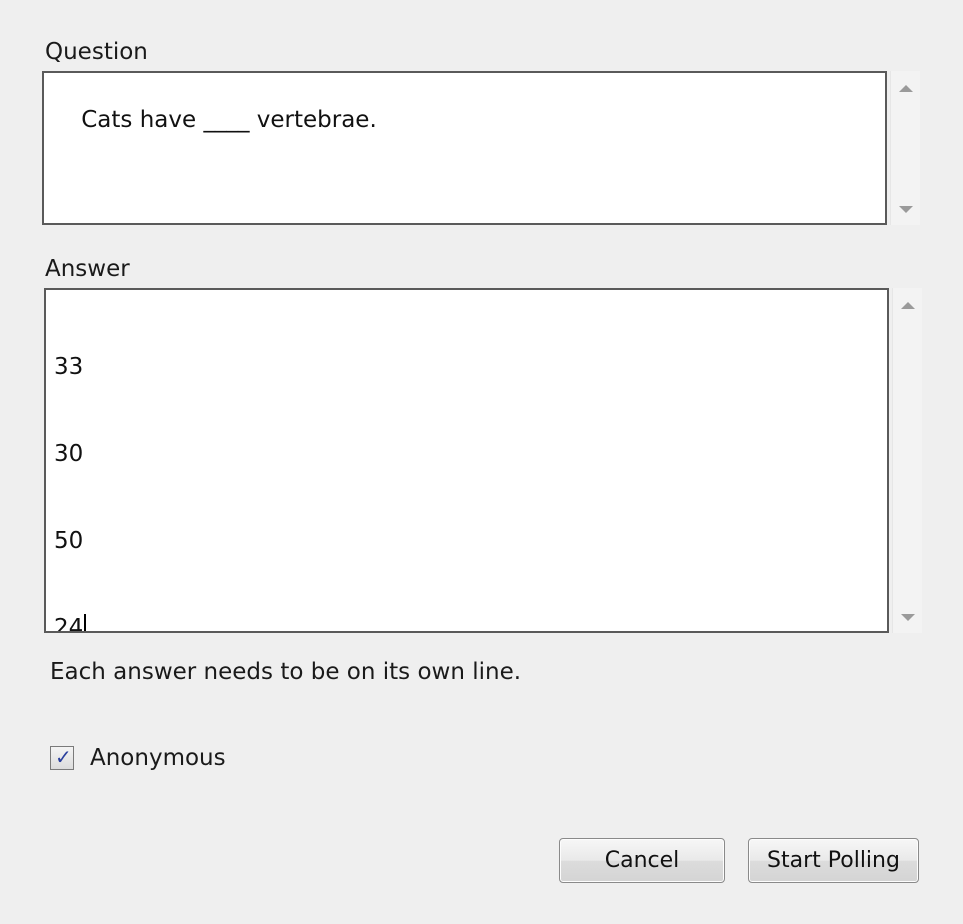  What do you see at coordinates (229, 120) in the screenshot?
I see `question-text: Cats have ____ vertebrae.` at bounding box center [229, 120].